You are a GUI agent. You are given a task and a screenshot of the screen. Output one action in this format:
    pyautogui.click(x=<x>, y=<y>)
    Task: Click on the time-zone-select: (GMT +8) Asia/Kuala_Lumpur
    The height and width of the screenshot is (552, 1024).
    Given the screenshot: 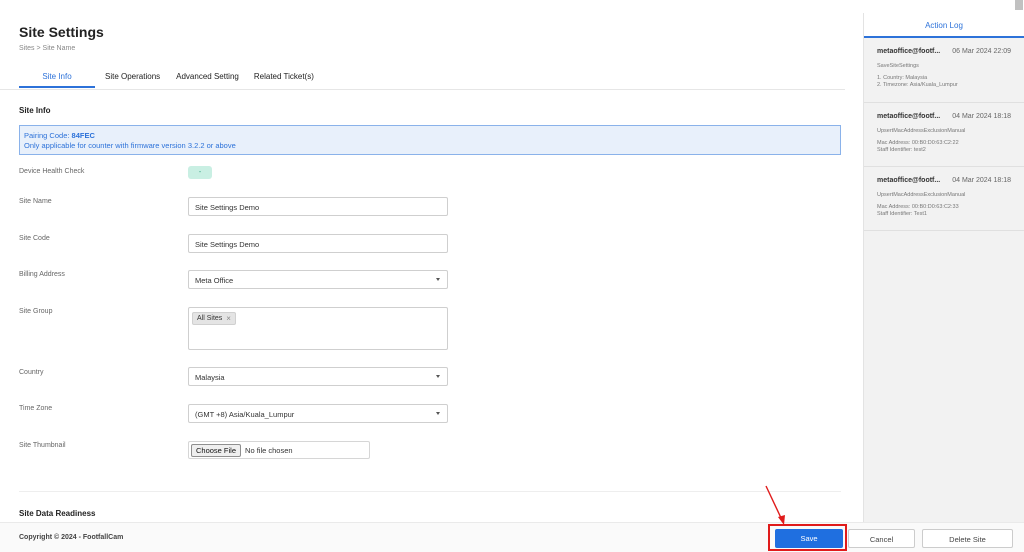 What is the action you would take?
    pyautogui.click(x=318, y=413)
    